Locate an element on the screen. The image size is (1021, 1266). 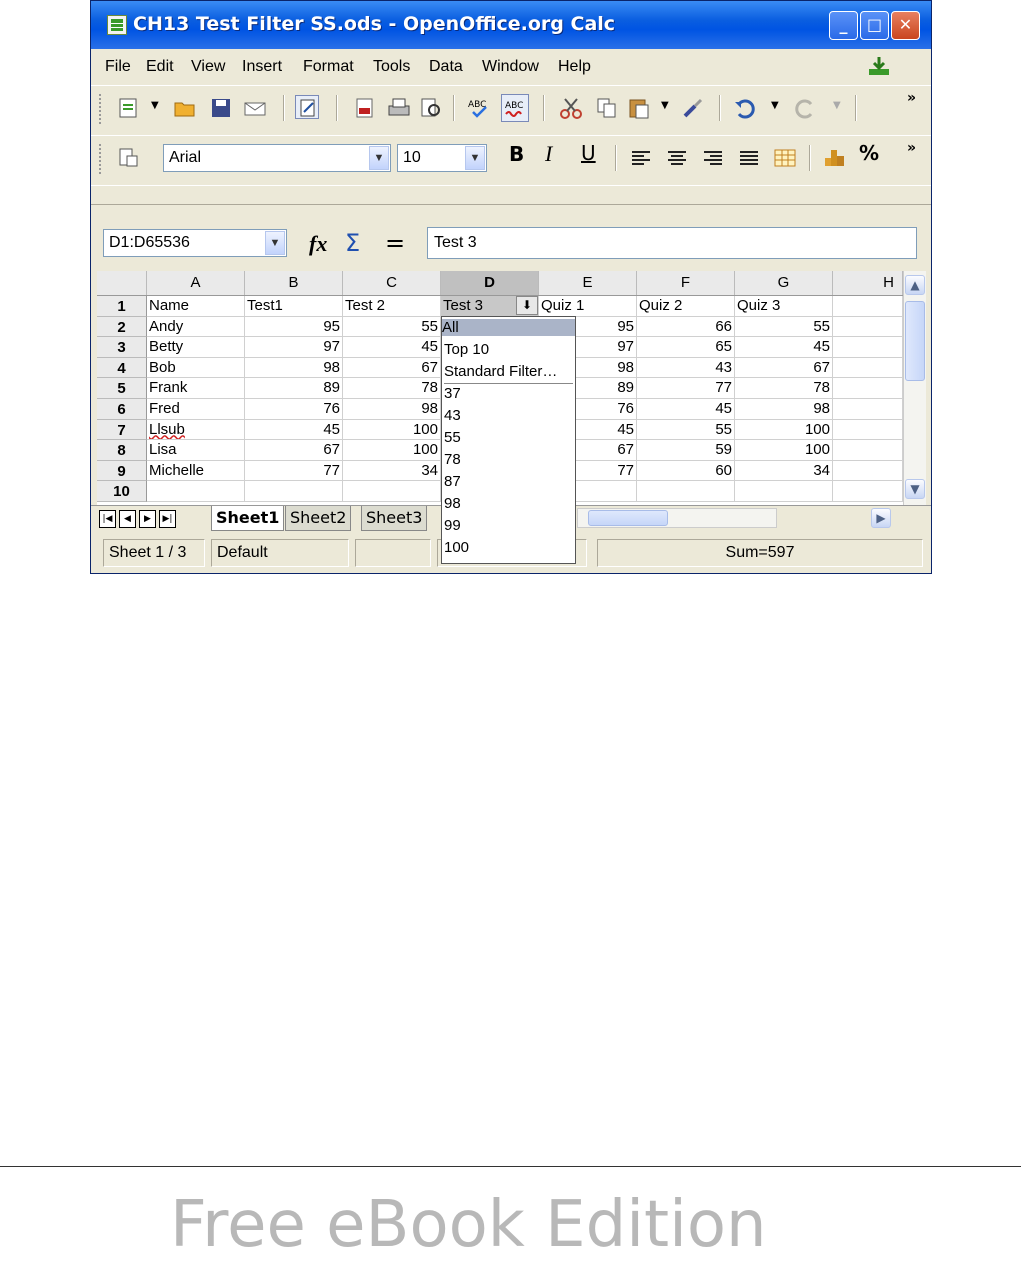
undo-dropdown-arrow-icon: ▼ is located at coordinates (775, 105).